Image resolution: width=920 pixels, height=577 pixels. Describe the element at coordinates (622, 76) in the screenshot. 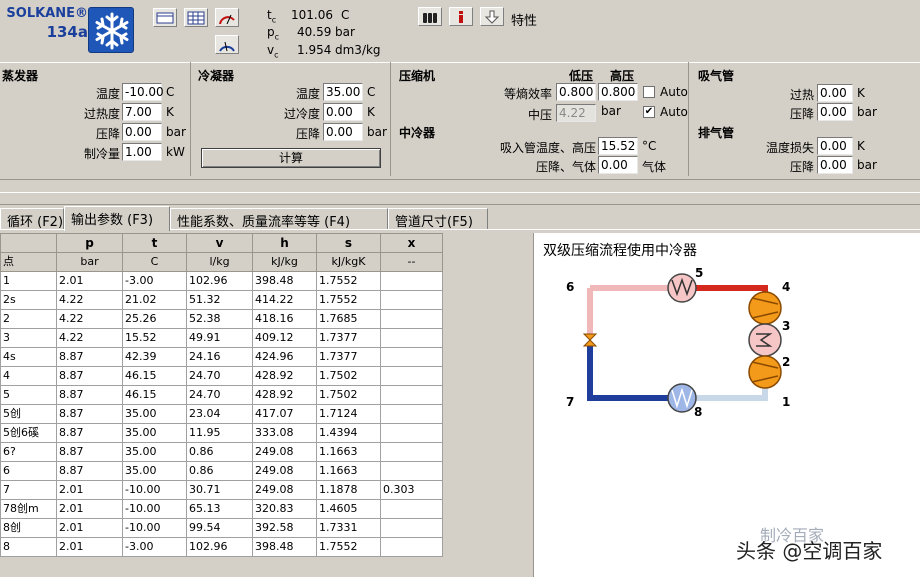

I see `high-pressure-label: 高压` at that location.